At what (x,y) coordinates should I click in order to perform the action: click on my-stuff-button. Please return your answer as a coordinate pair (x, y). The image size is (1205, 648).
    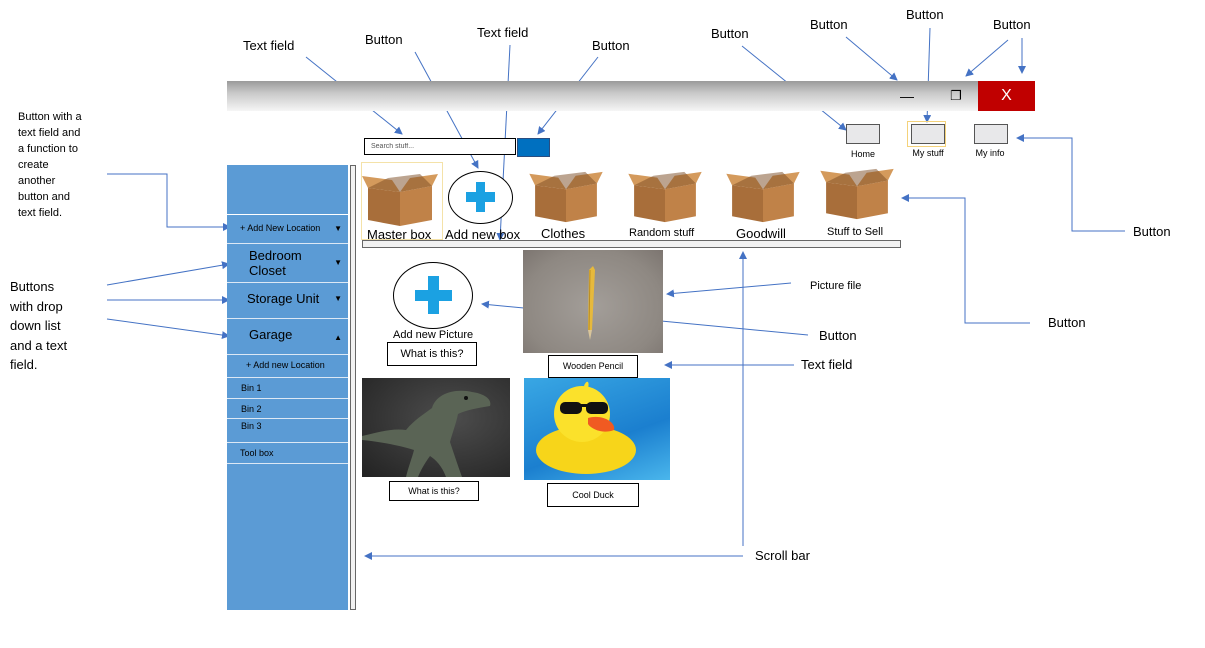
    Looking at the image, I should click on (928, 134).